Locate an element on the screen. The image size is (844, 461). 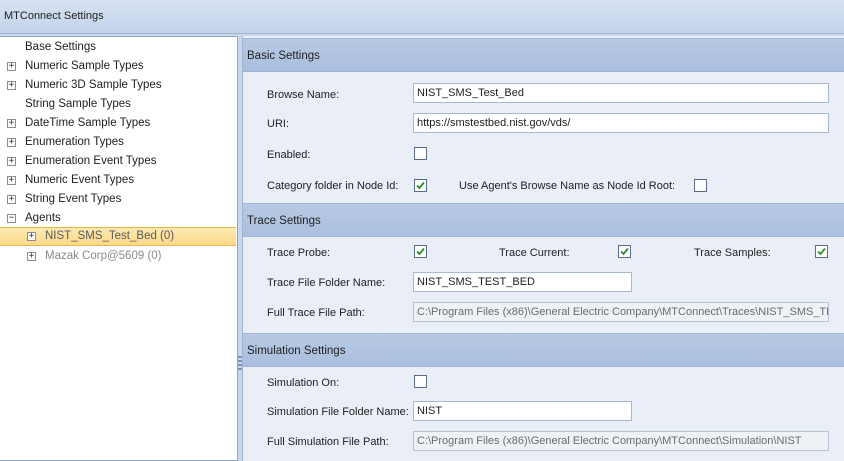
tree-item-label: Numeric 3D Sample Types is located at coordinates (93, 85).